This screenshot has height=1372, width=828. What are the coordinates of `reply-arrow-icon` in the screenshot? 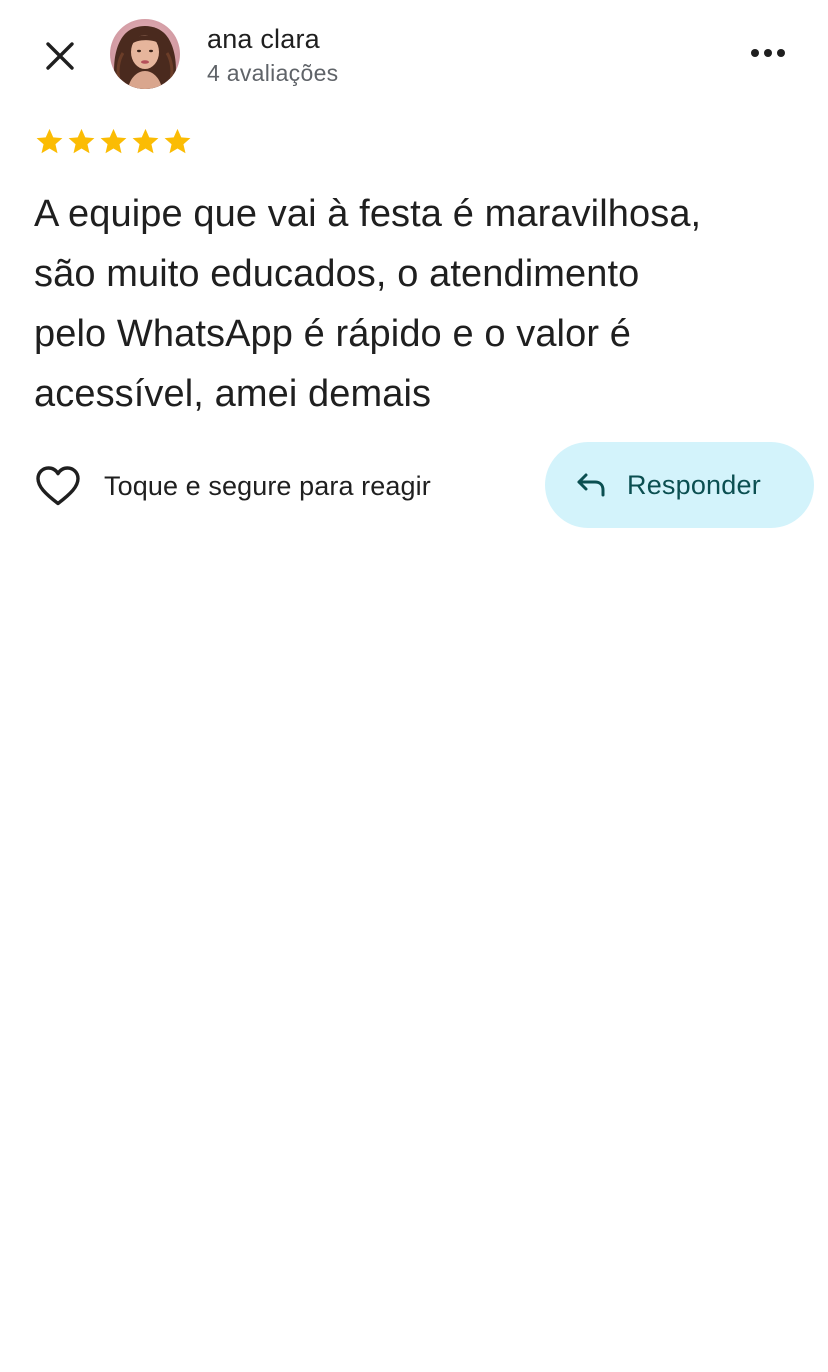 It's located at (591, 485).